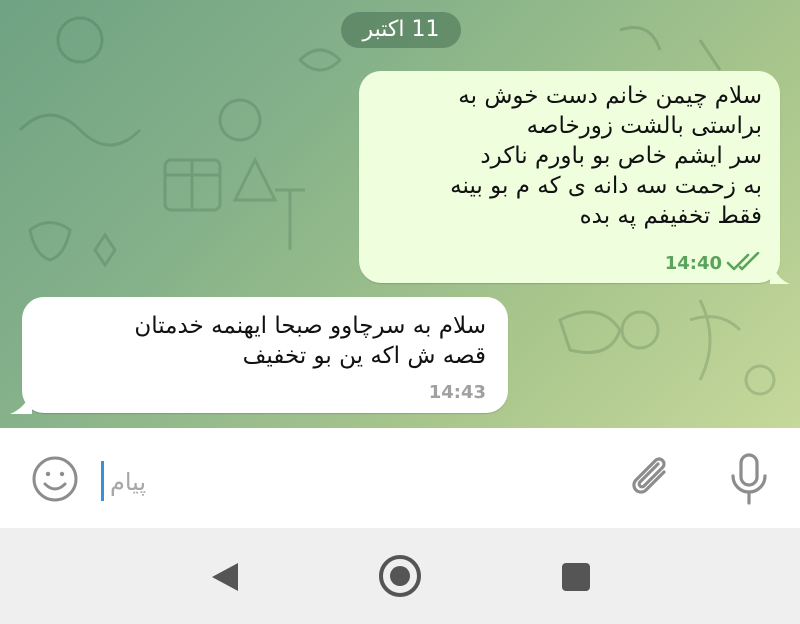 This screenshot has width=800, height=624. I want to click on home-circle-icon, so click(400, 576).